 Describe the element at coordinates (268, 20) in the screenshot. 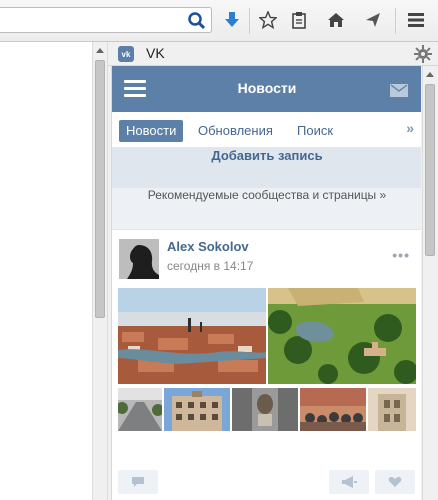

I see `bookmark-star-icon` at that location.